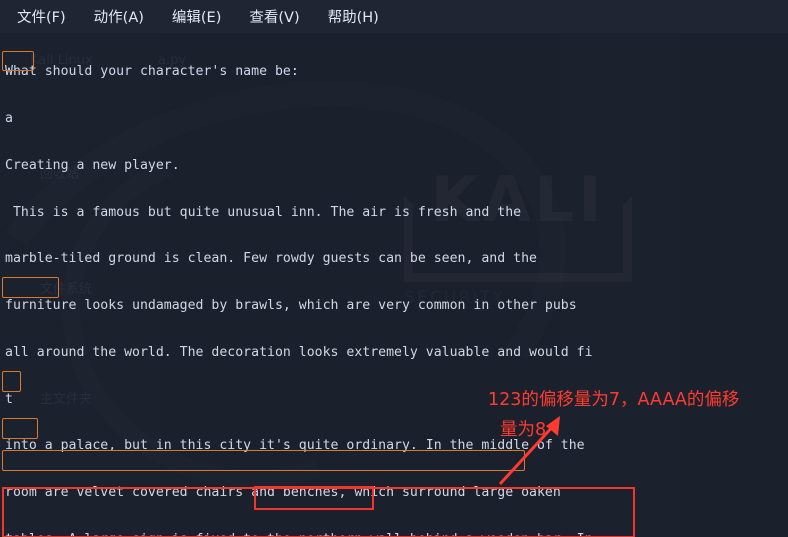 The height and width of the screenshot is (537, 788). What do you see at coordinates (92, 165) in the screenshot?
I see `terminal-line: Creating a new player.` at bounding box center [92, 165].